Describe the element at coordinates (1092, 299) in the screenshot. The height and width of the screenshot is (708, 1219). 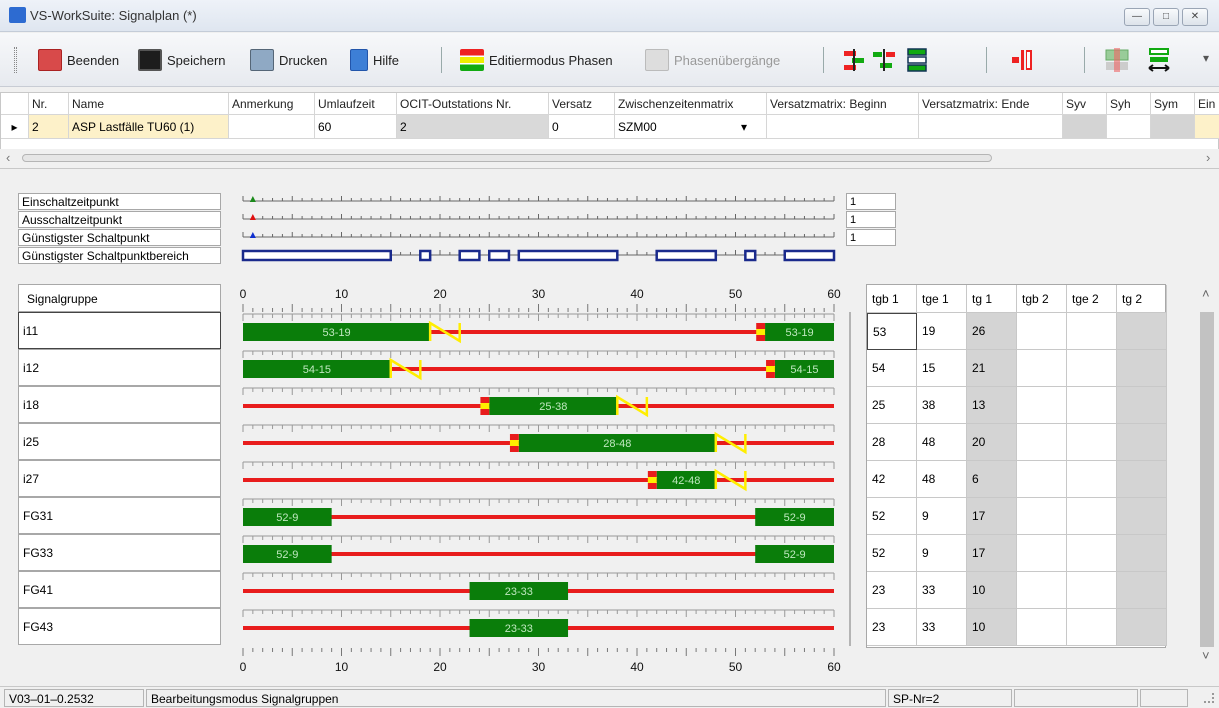
I see `table-header-tge-2: tge 2` at that location.